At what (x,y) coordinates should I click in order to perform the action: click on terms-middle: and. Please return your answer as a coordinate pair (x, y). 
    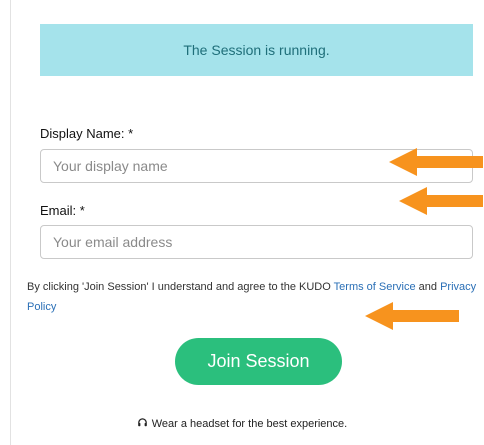
    Looking at the image, I should click on (428, 287).